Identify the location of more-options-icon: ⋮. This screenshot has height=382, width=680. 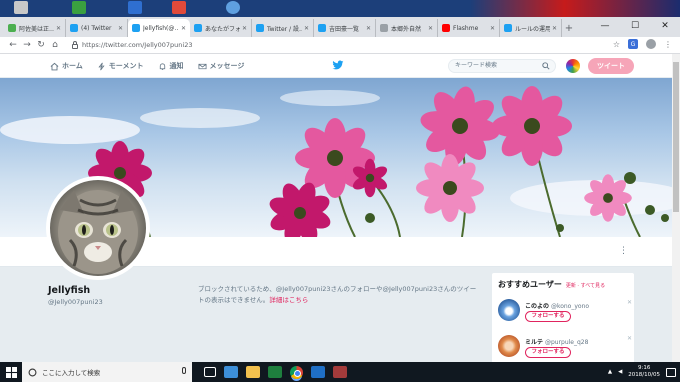
(623, 251).